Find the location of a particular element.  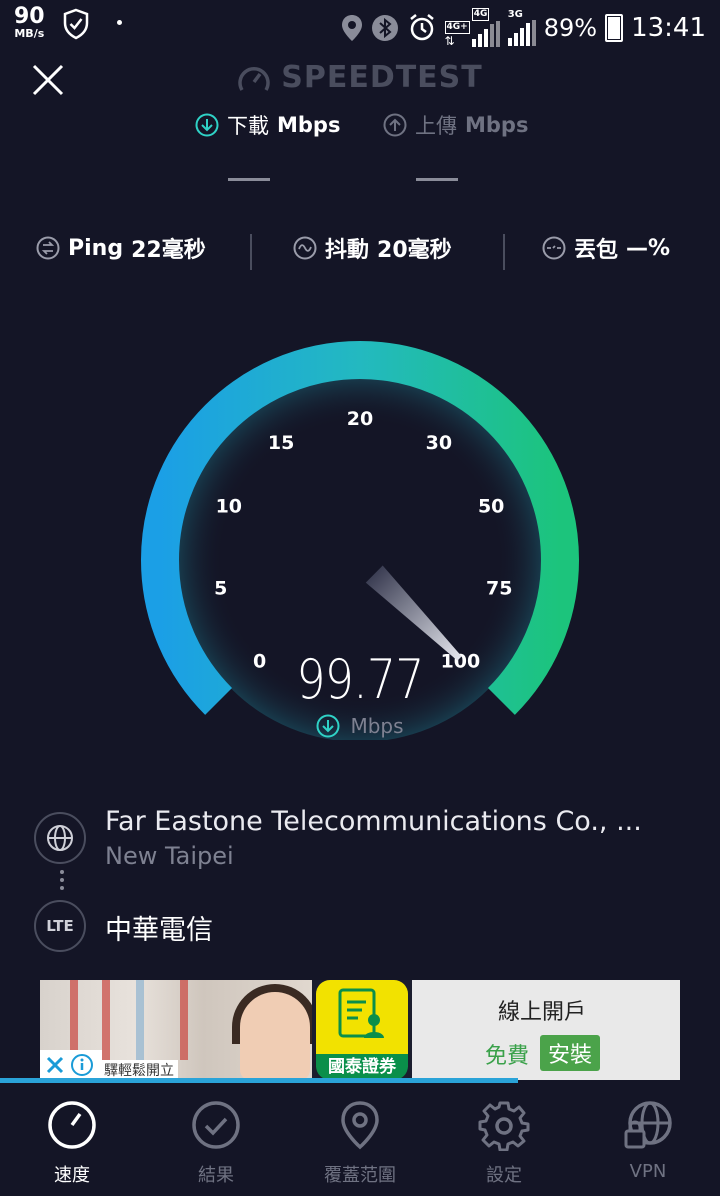

ping-label: Ping is located at coordinates (96, 248).